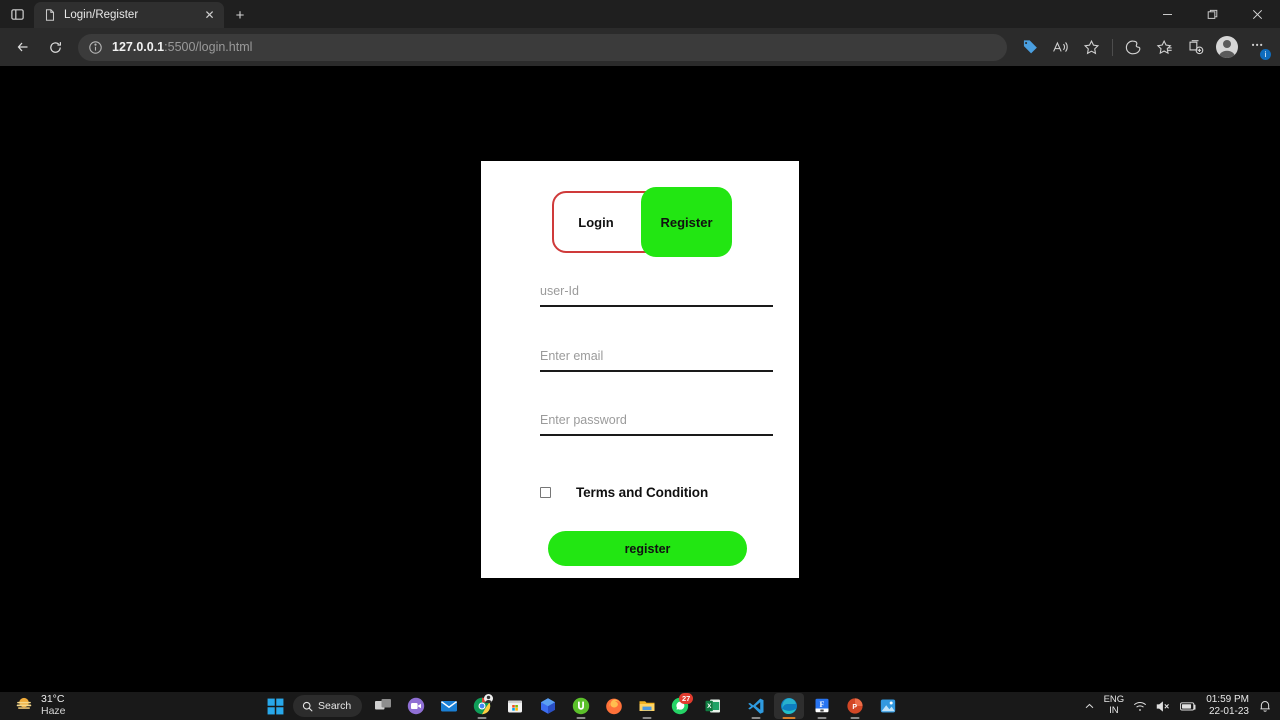  I want to click on taskbar-apps: Search 27 X F P, so click(581, 706).